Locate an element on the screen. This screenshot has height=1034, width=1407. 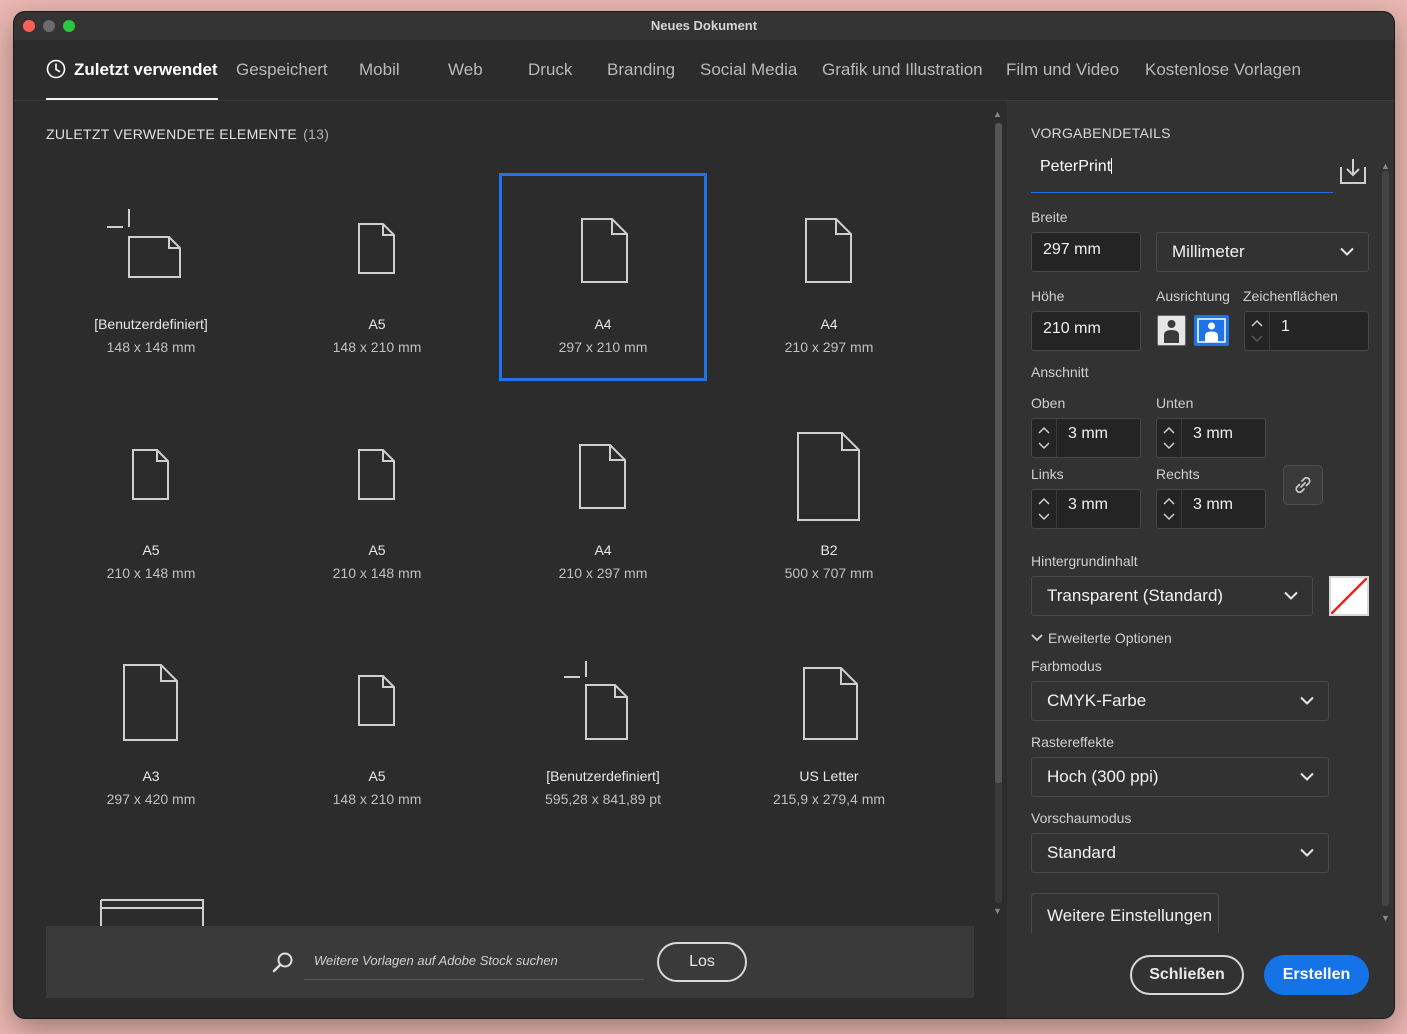
close-window-button is located at coordinates (29, 26).